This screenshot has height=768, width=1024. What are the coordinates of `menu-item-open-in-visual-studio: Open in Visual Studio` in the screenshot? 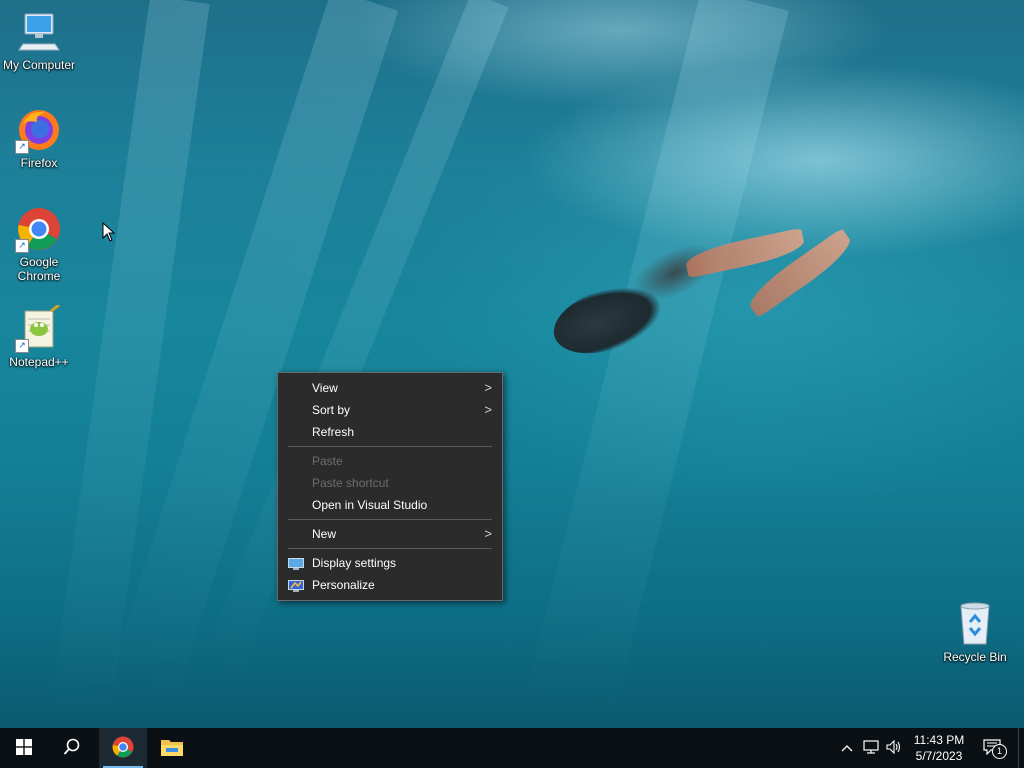 It's located at (390, 505).